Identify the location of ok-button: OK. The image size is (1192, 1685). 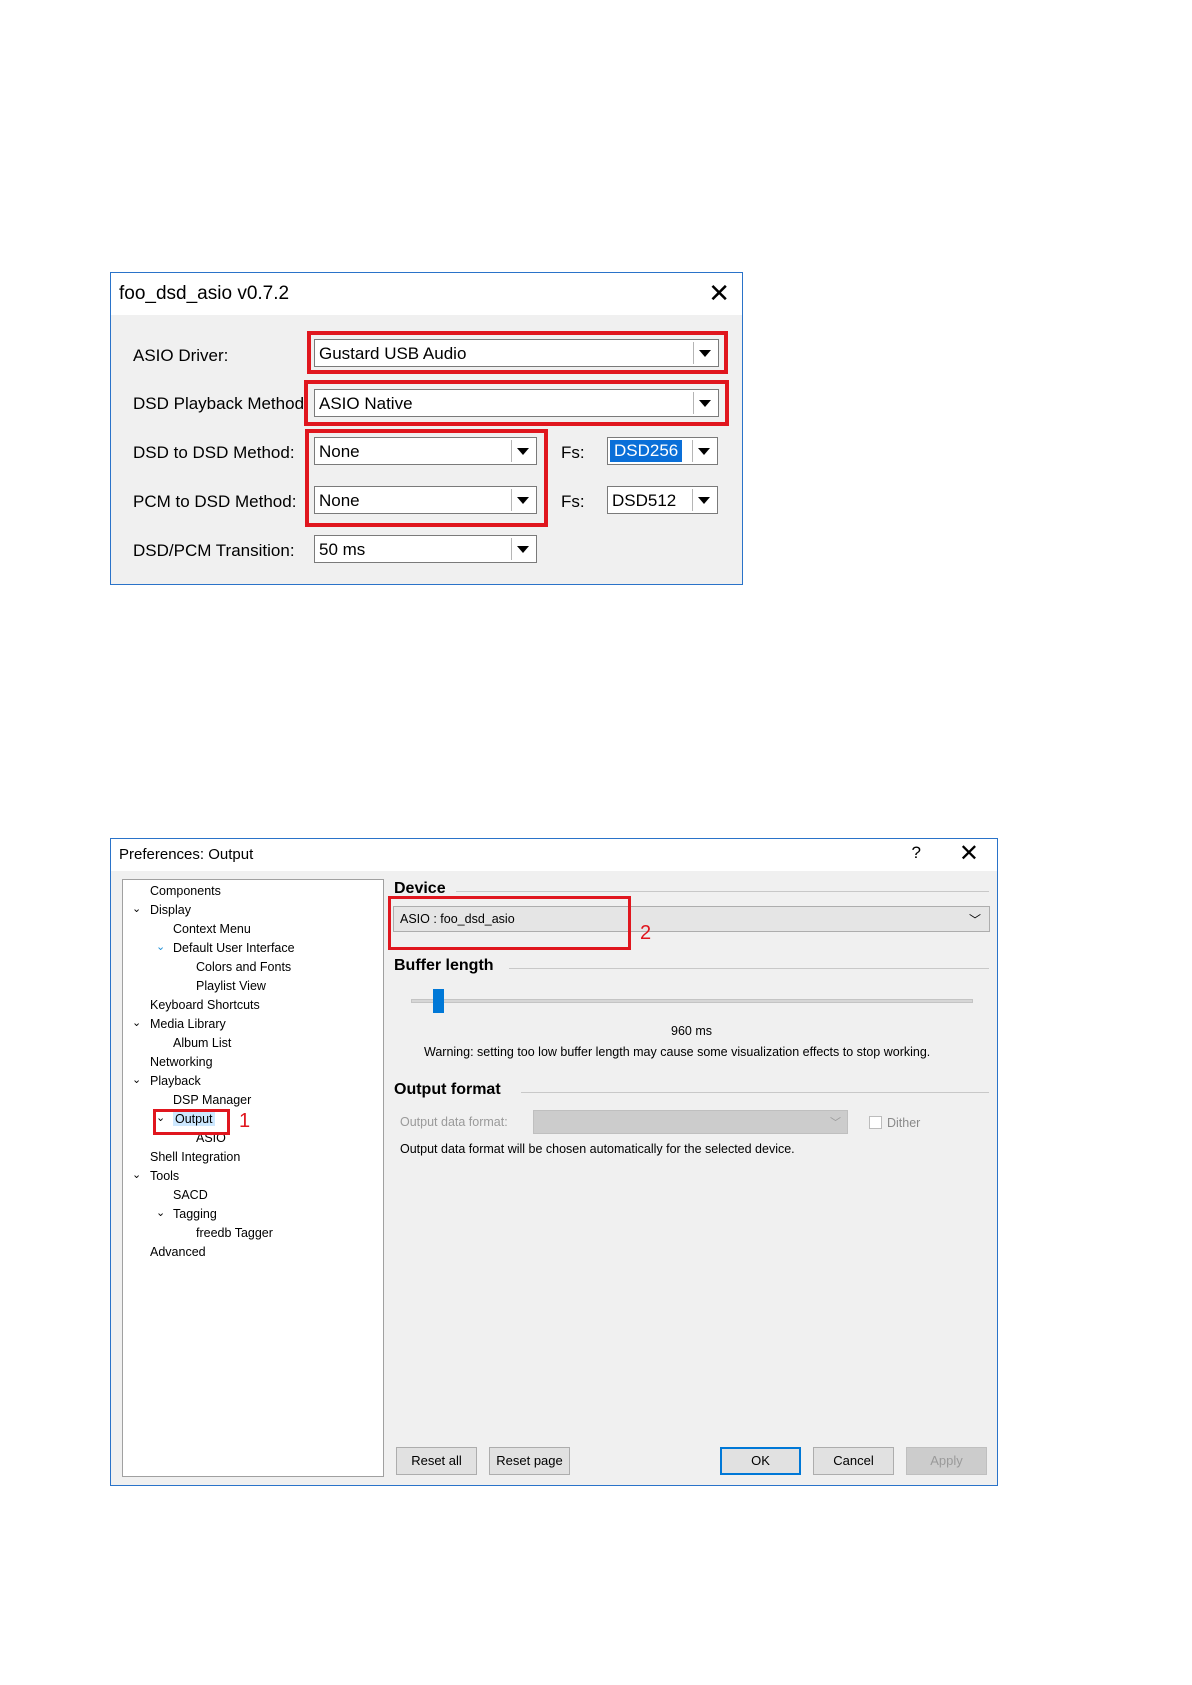
(760, 1461).